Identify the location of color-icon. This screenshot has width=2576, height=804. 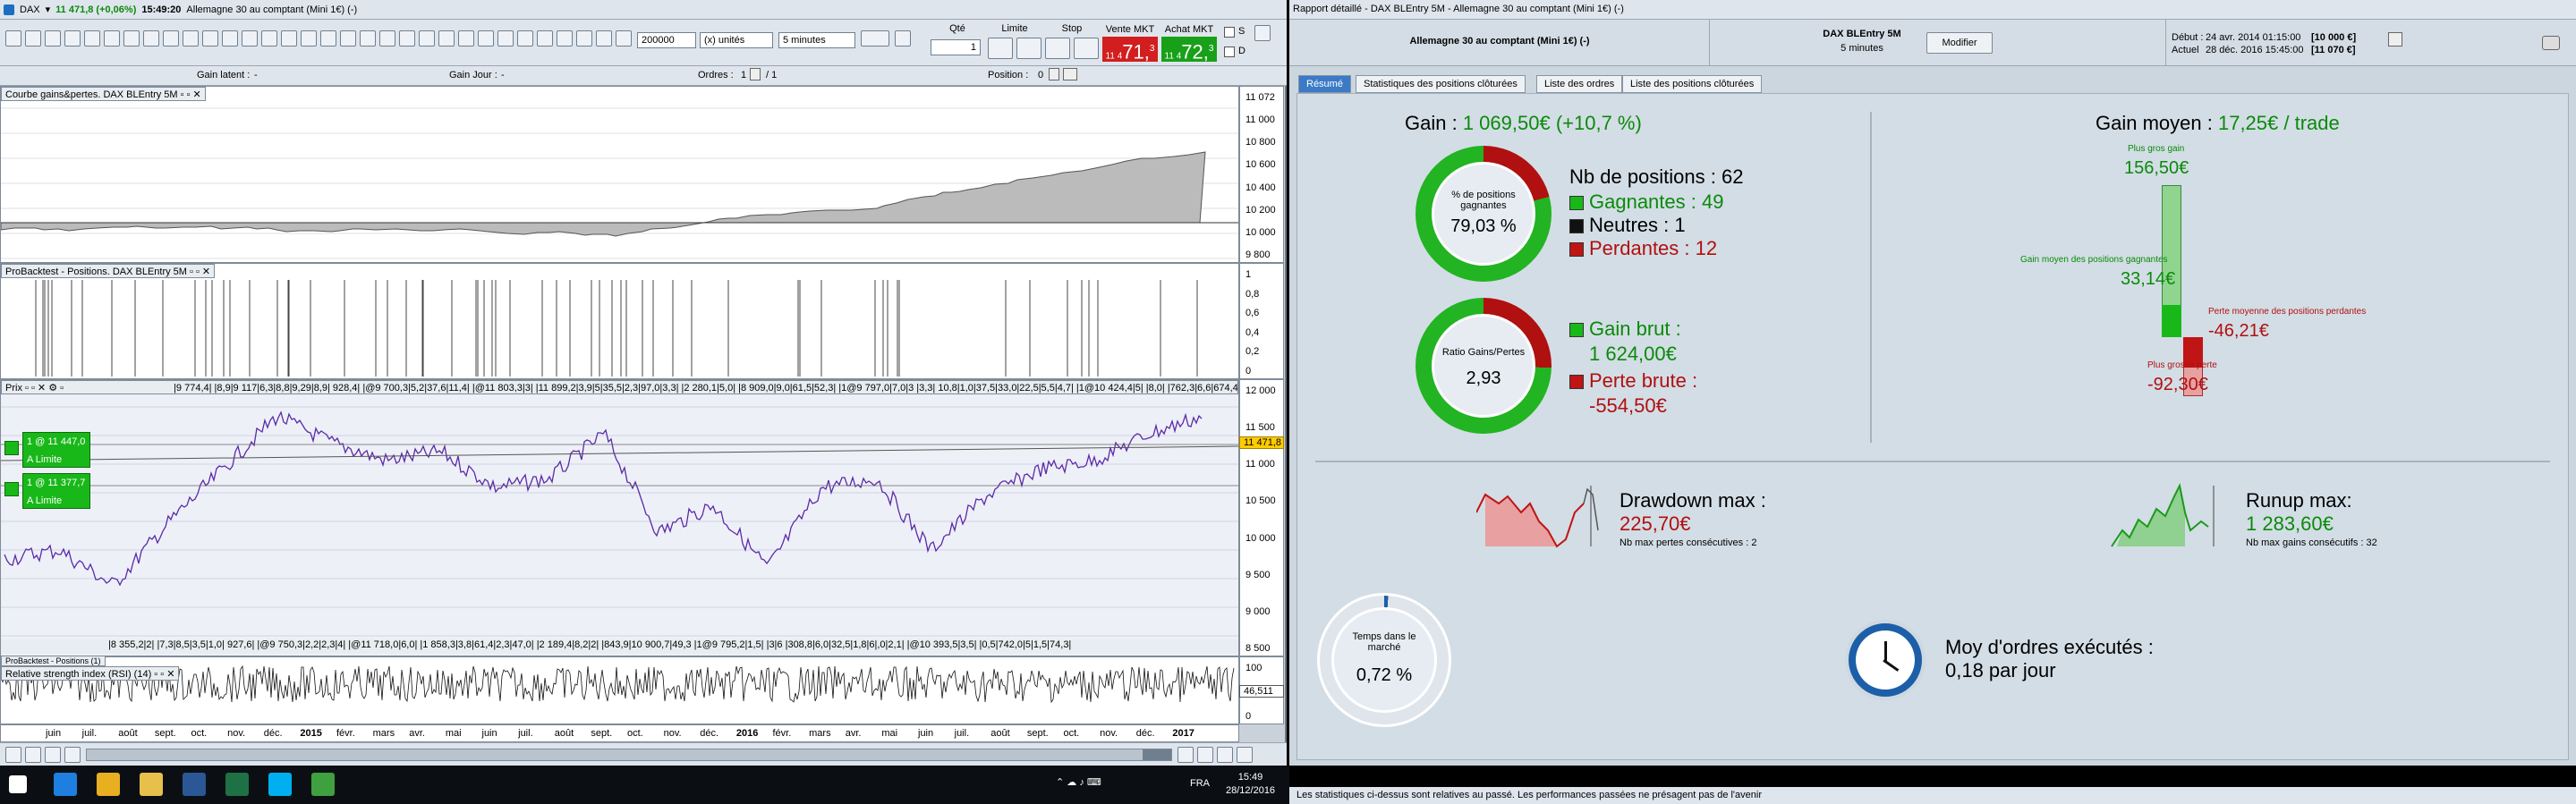
(368, 39).